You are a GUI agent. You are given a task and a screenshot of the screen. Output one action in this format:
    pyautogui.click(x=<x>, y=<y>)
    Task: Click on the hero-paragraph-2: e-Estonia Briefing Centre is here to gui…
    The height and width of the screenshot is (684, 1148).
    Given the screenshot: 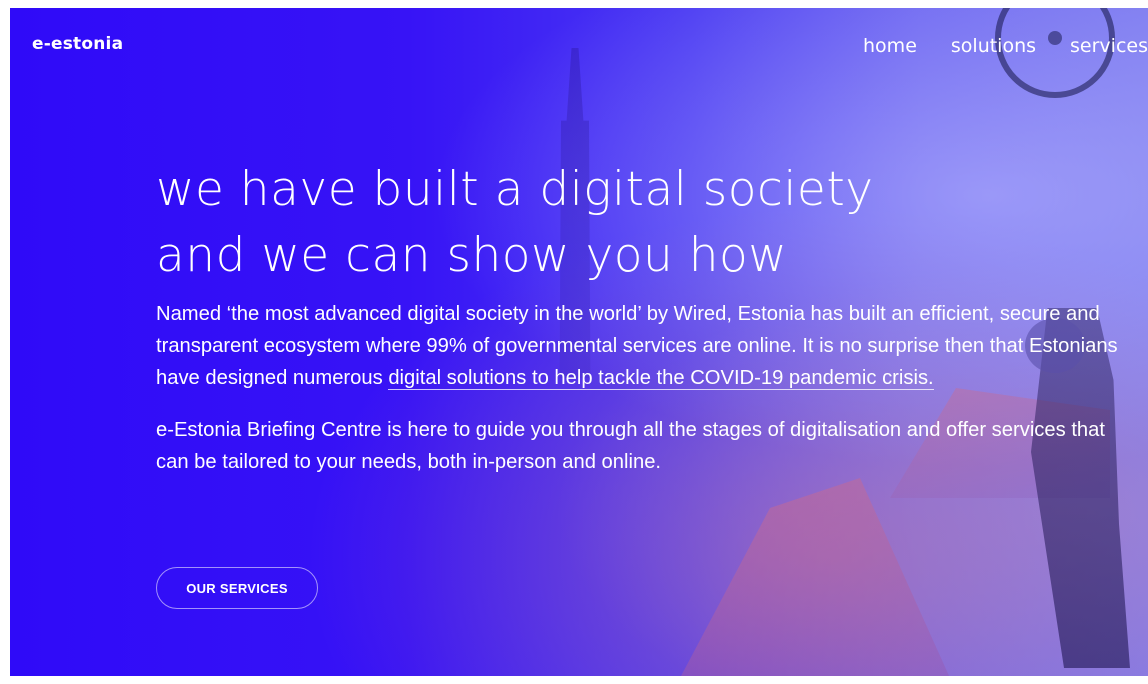 What is the action you would take?
    pyautogui.click(x=630, y=446)
    